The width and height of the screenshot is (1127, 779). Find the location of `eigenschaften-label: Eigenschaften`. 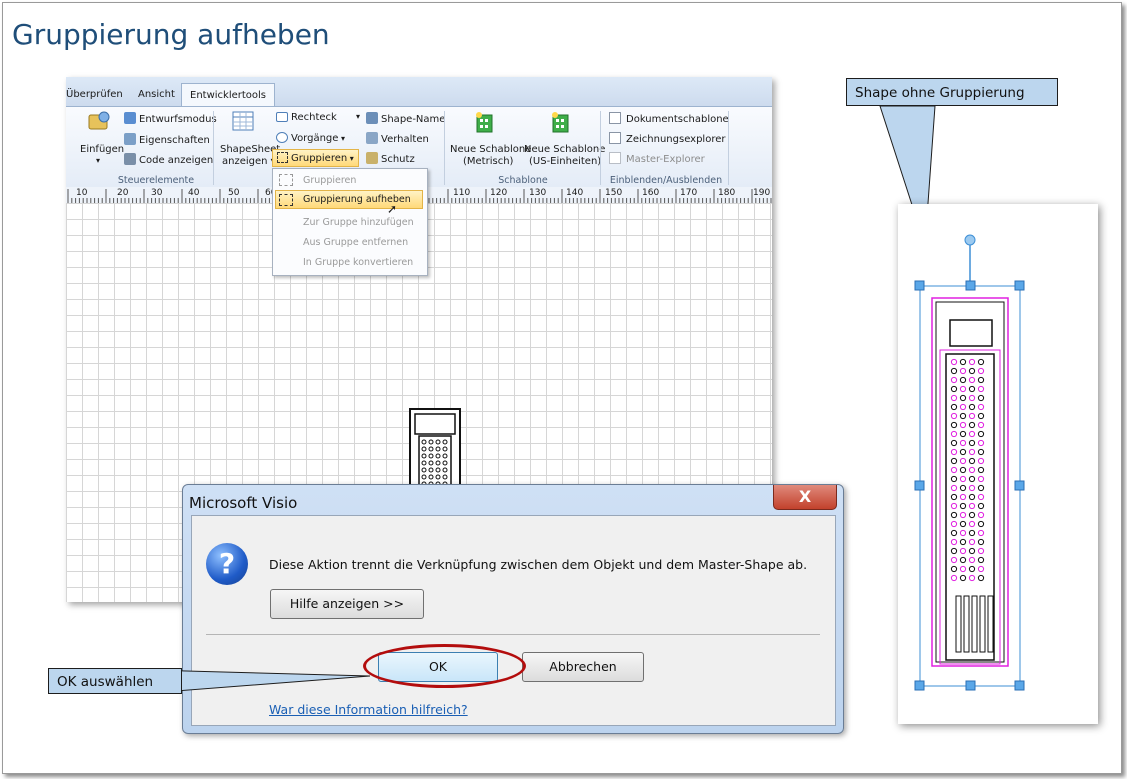

eigenschaften-label: Eigenschaften is located at coordinates (174, 140).